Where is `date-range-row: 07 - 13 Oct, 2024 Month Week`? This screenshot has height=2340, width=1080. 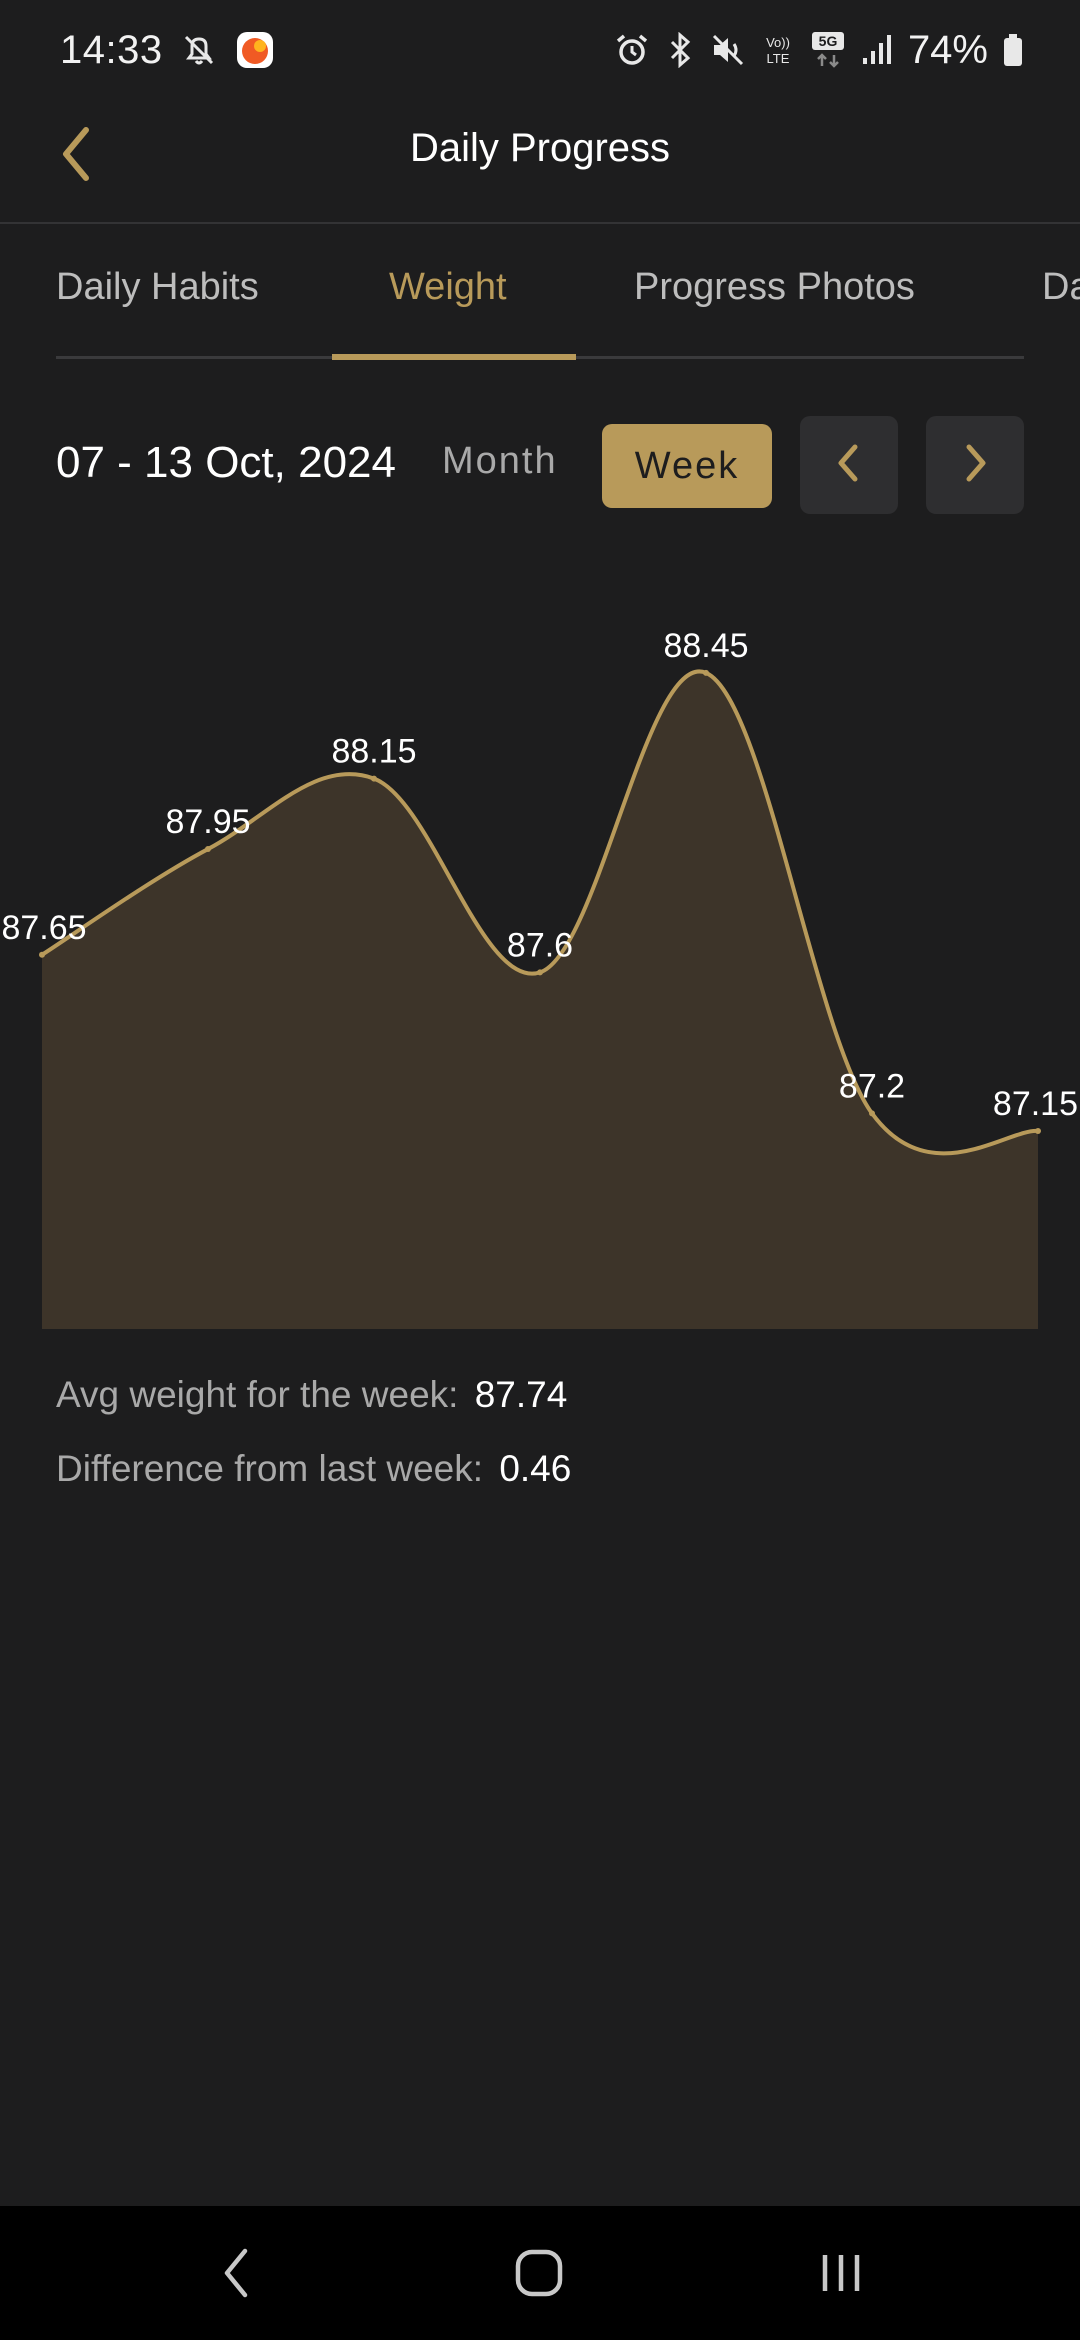 date-range-row: 07 - 13 Oct, 2024 Month Week is located at coordinates (540, 464).